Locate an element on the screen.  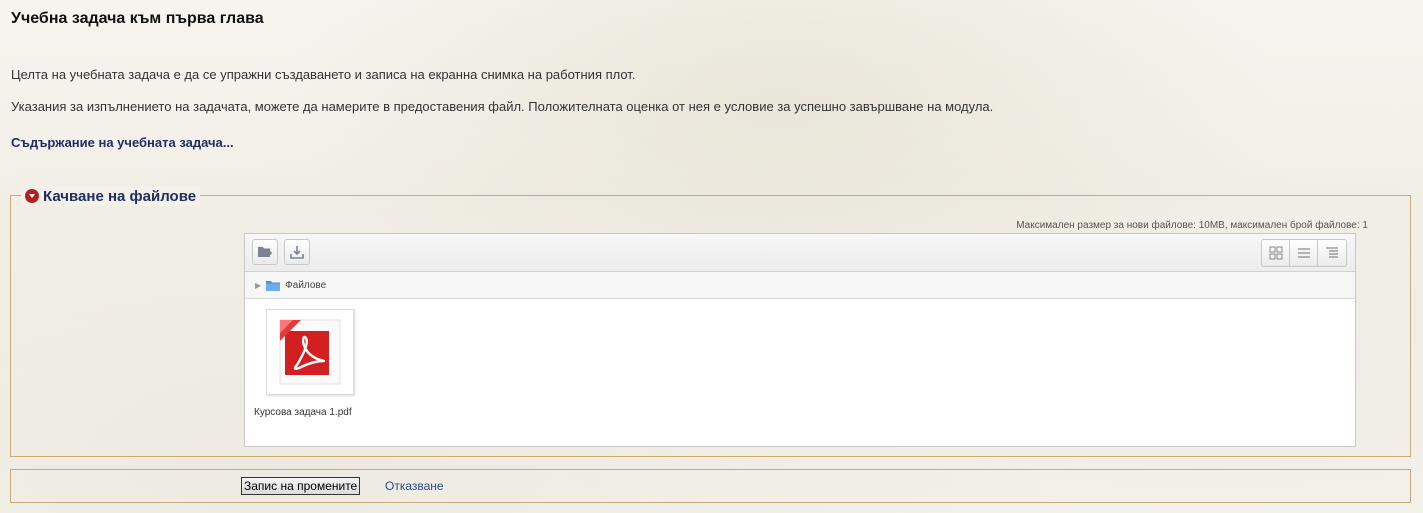
download-icon is located at coordinates (297, 252).